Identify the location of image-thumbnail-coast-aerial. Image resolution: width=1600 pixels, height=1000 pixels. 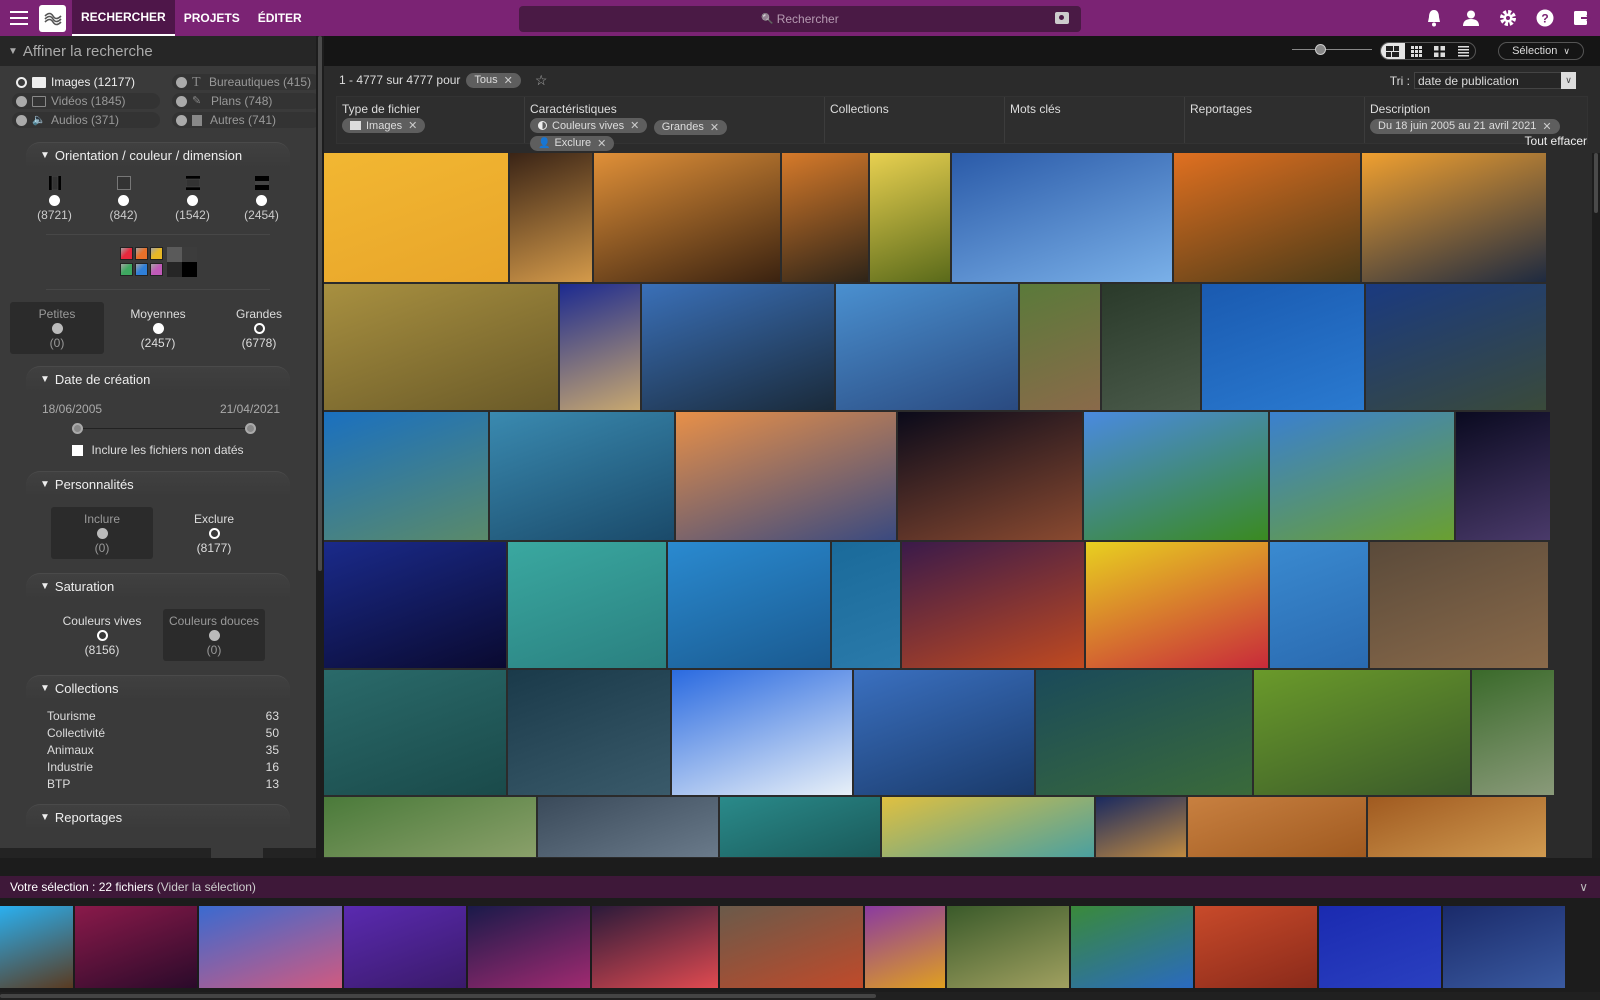
(1362, 732).